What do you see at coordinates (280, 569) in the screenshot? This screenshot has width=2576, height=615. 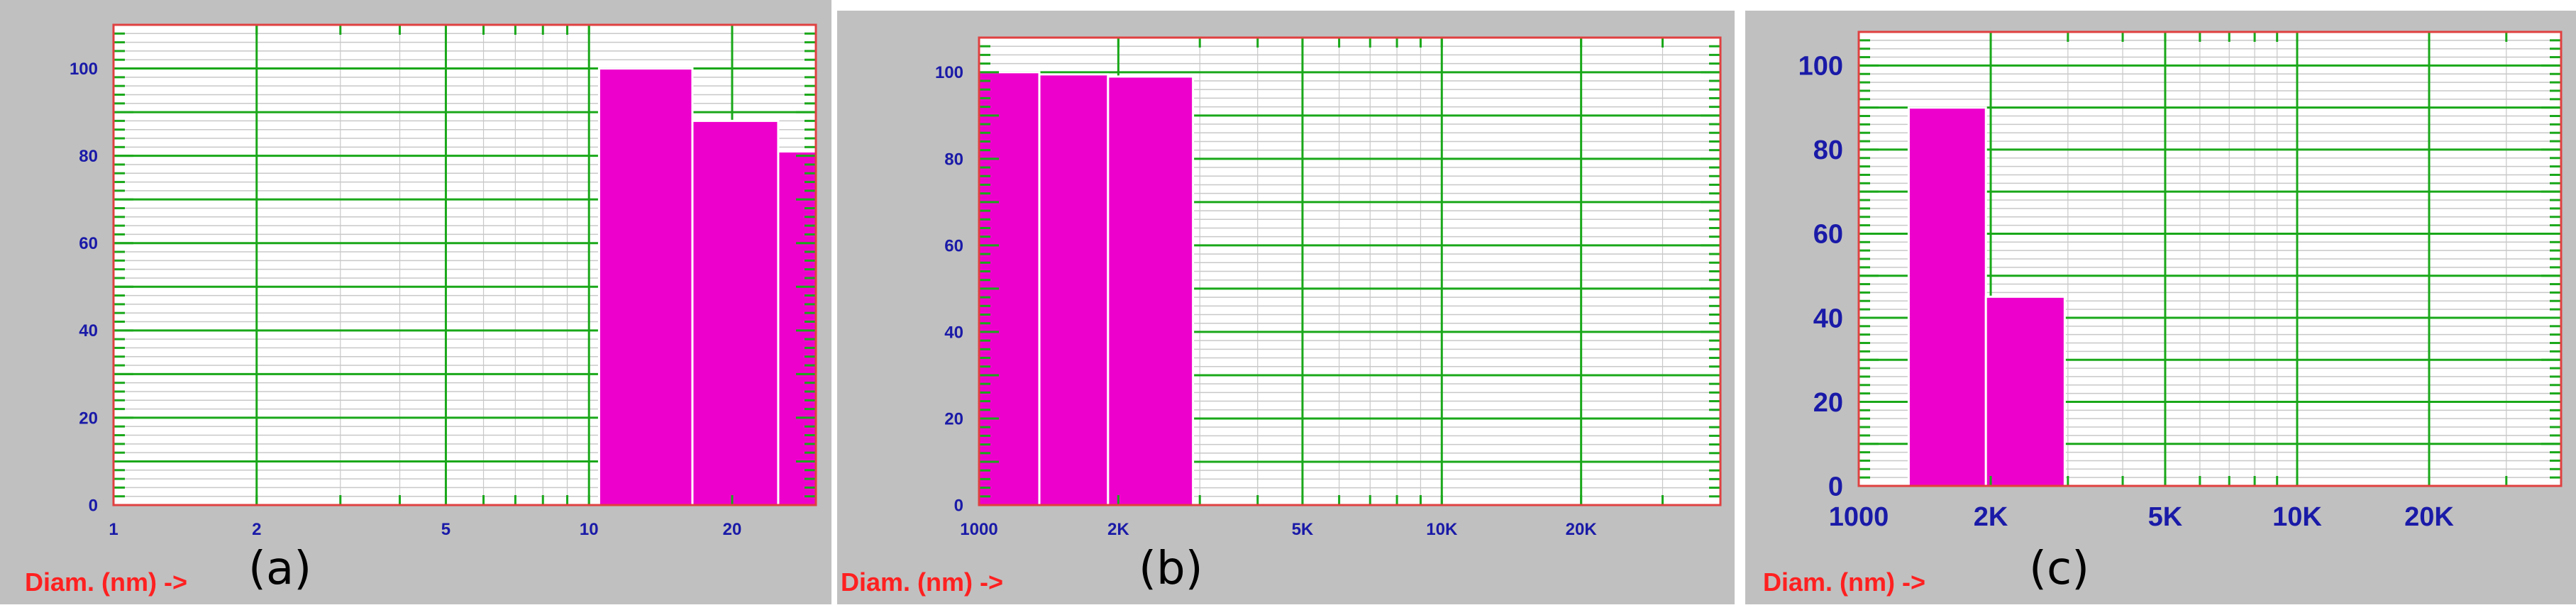 I see `panel-label: (a)` at bounding box center [280, 569].